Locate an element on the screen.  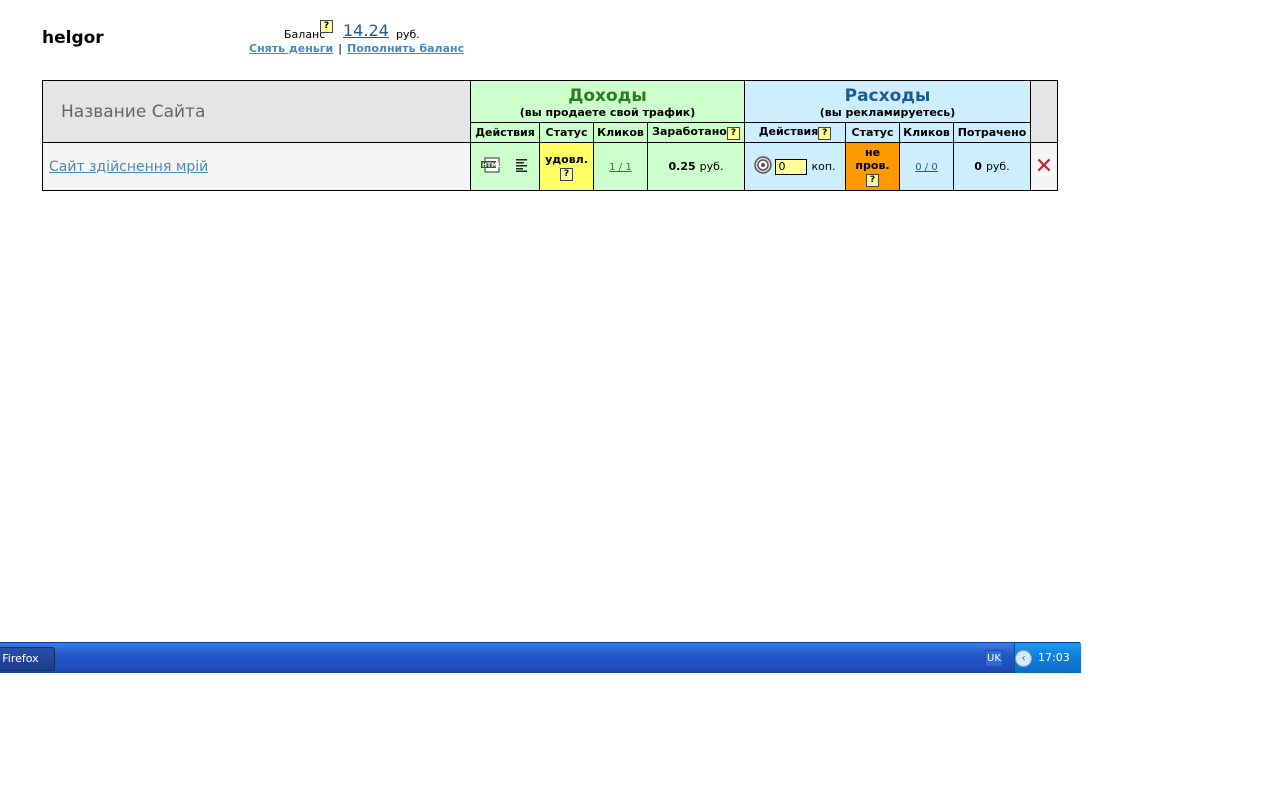
text-lines-icon is located at coordinates (522, 166).